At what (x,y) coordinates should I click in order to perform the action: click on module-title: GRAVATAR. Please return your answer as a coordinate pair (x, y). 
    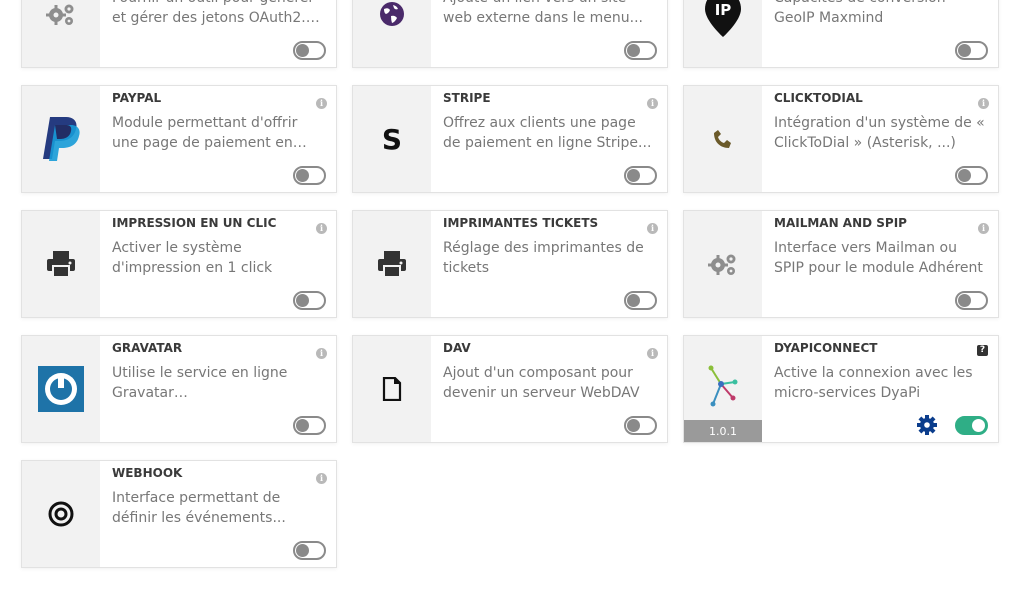
    Looking at the image, I should click on (147, 348).